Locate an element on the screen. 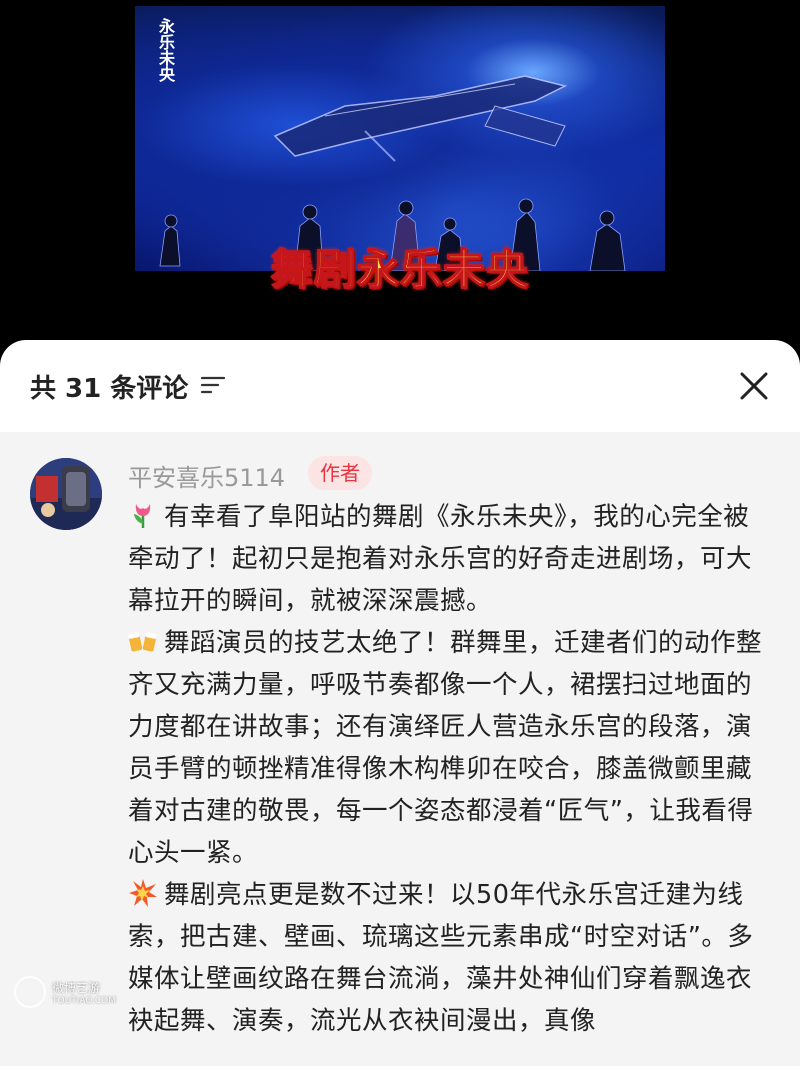  video-logo: 永乐未央 is located at coordinates (165, 52).